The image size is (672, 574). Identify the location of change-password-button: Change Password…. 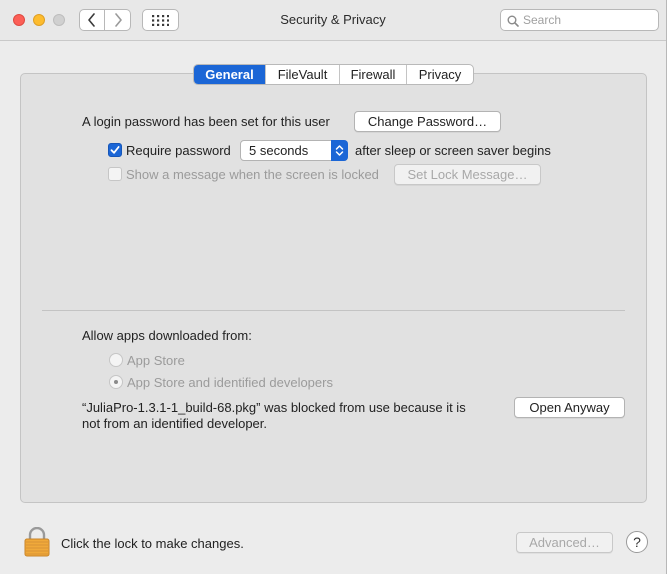
(427, 121).